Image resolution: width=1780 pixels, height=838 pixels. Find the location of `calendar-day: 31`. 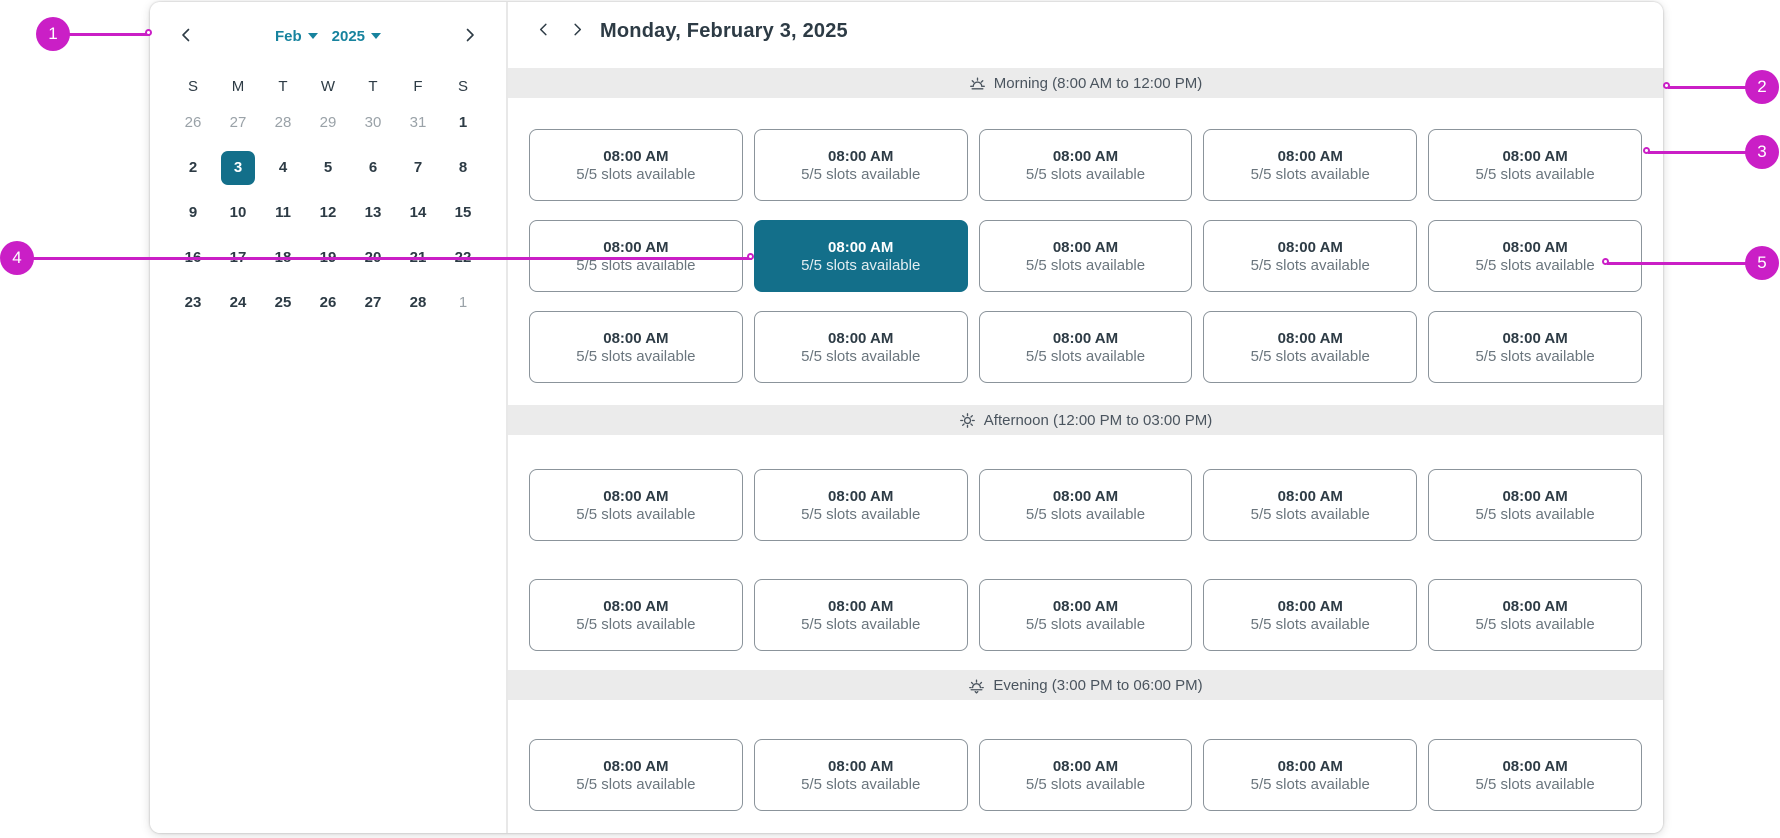

calendar-day: 31 is located at coordinates (418, 123).